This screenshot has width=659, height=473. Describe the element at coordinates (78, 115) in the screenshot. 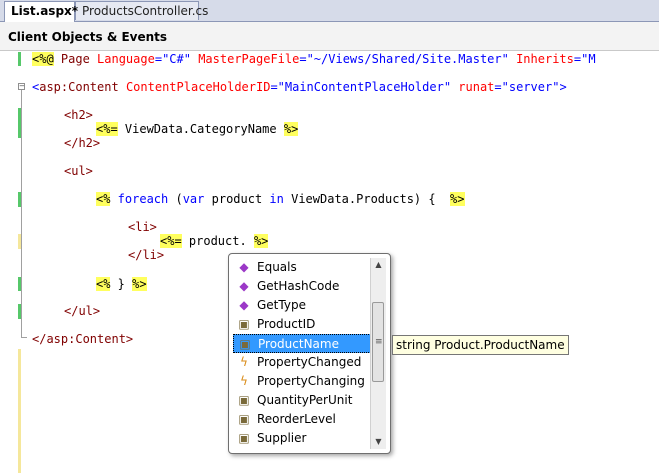

I see `code-line: <h2>` at that location.